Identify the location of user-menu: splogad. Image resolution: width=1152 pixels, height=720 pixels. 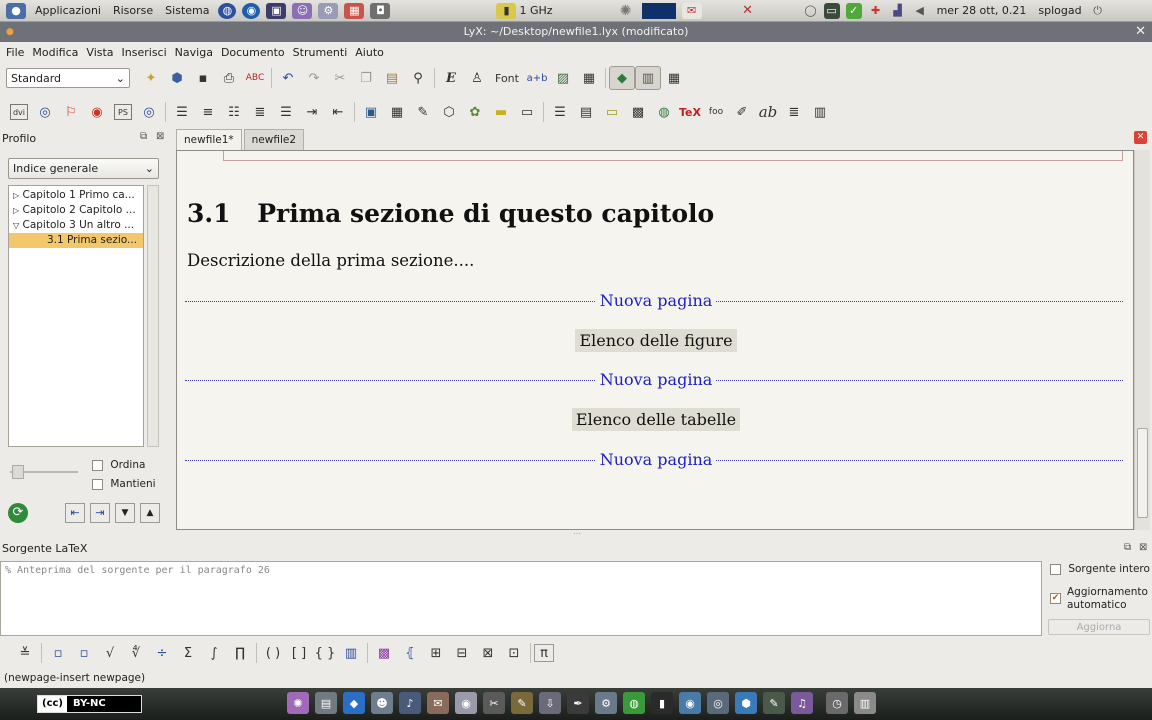
(1059, 10).